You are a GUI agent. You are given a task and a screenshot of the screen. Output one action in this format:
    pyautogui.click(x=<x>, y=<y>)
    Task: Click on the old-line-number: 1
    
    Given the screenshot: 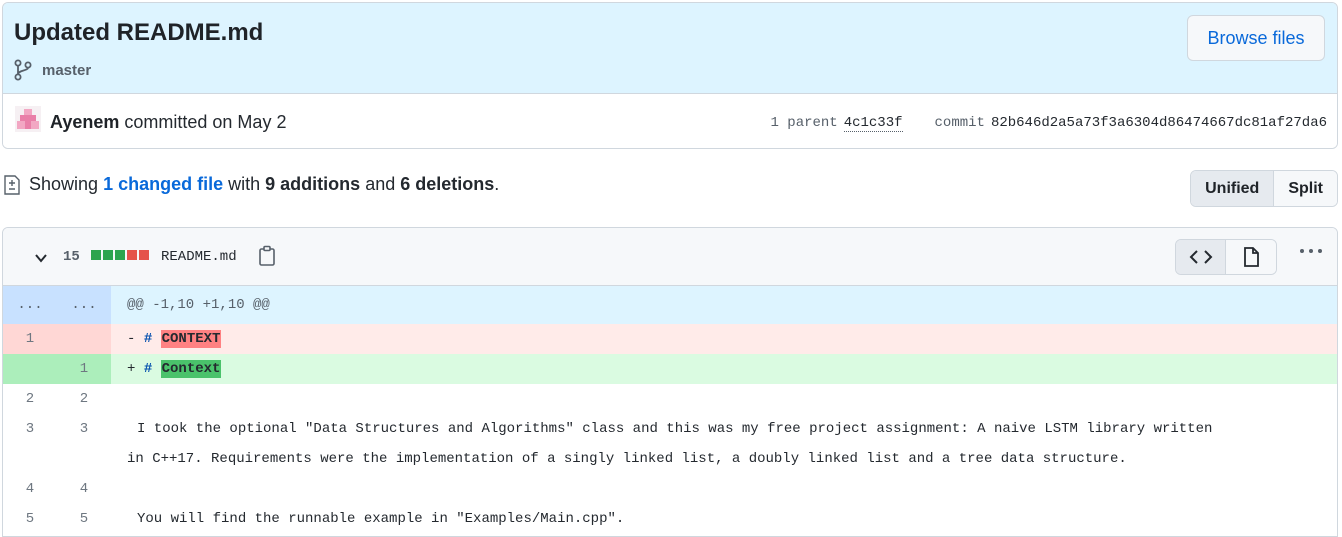 What is the action you would take?
    pyautogui.click(x=30, y=339)
    